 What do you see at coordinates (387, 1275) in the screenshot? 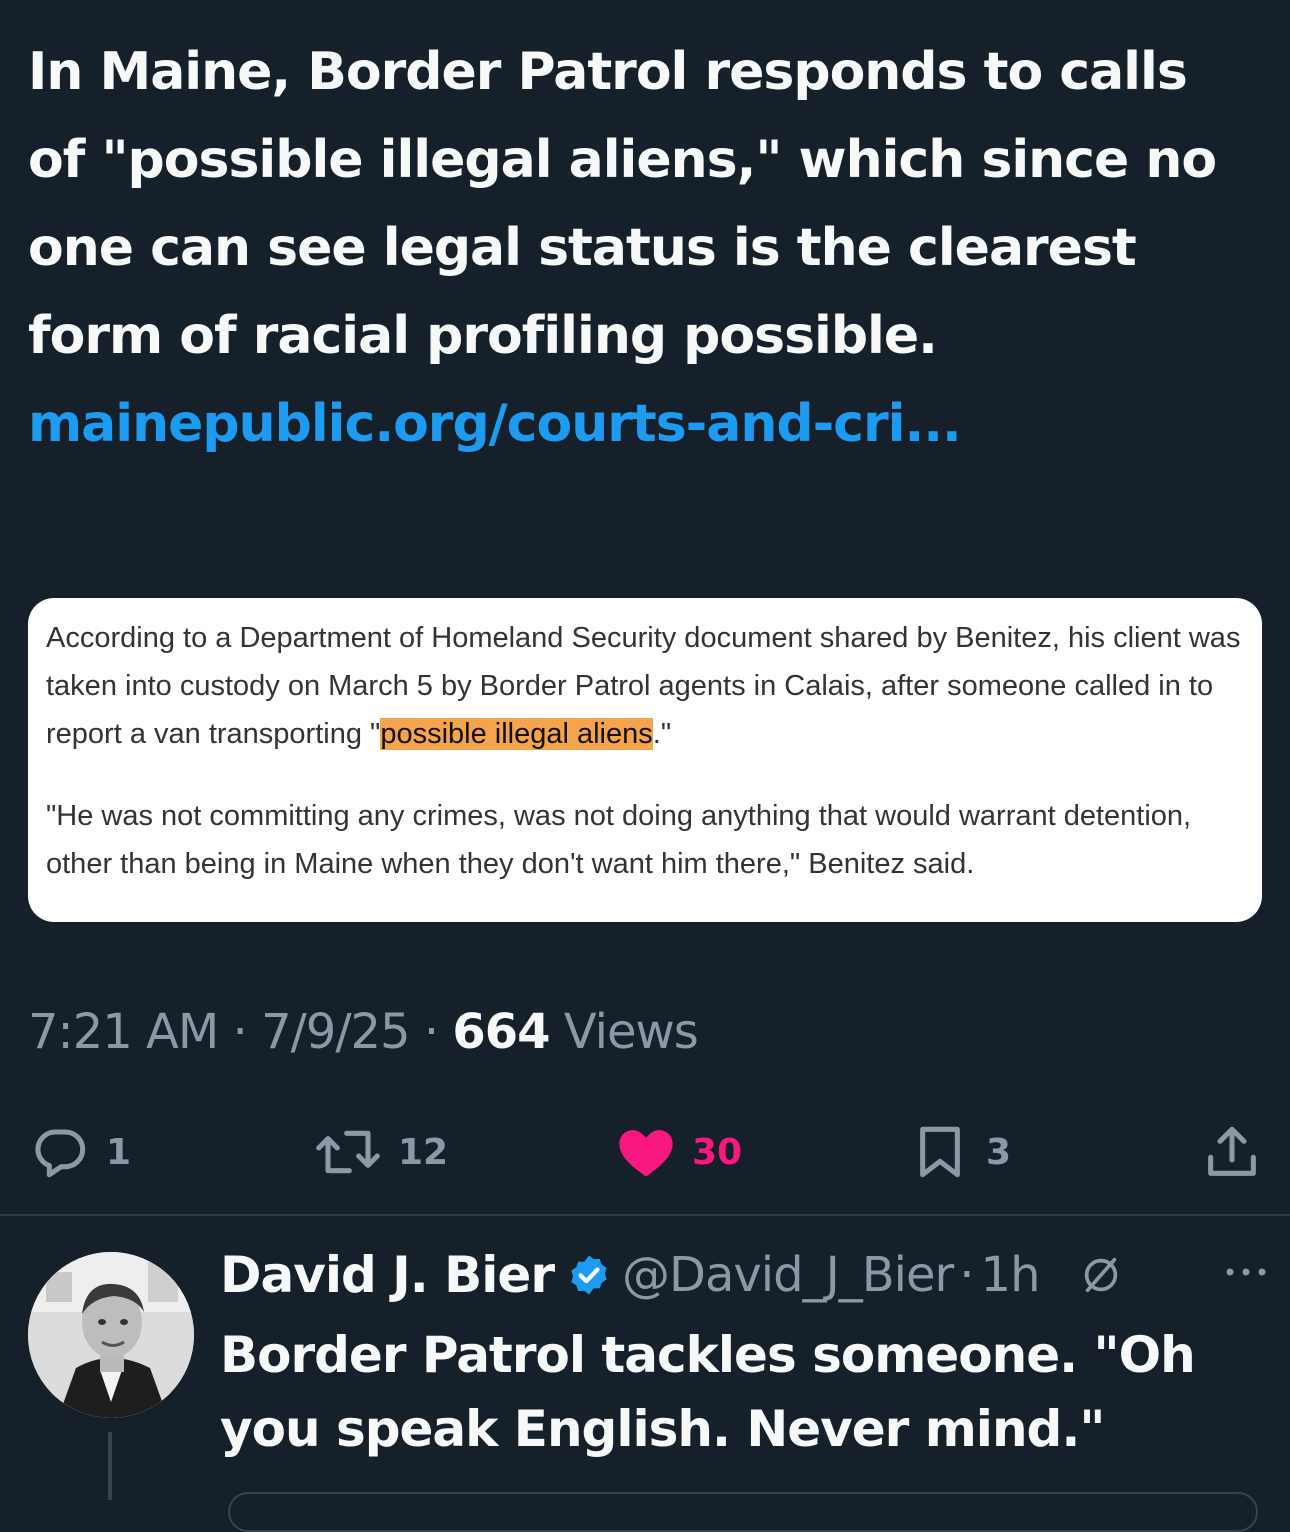
I see `author-name: David J. Bier` at bounding box center [387, 1275].